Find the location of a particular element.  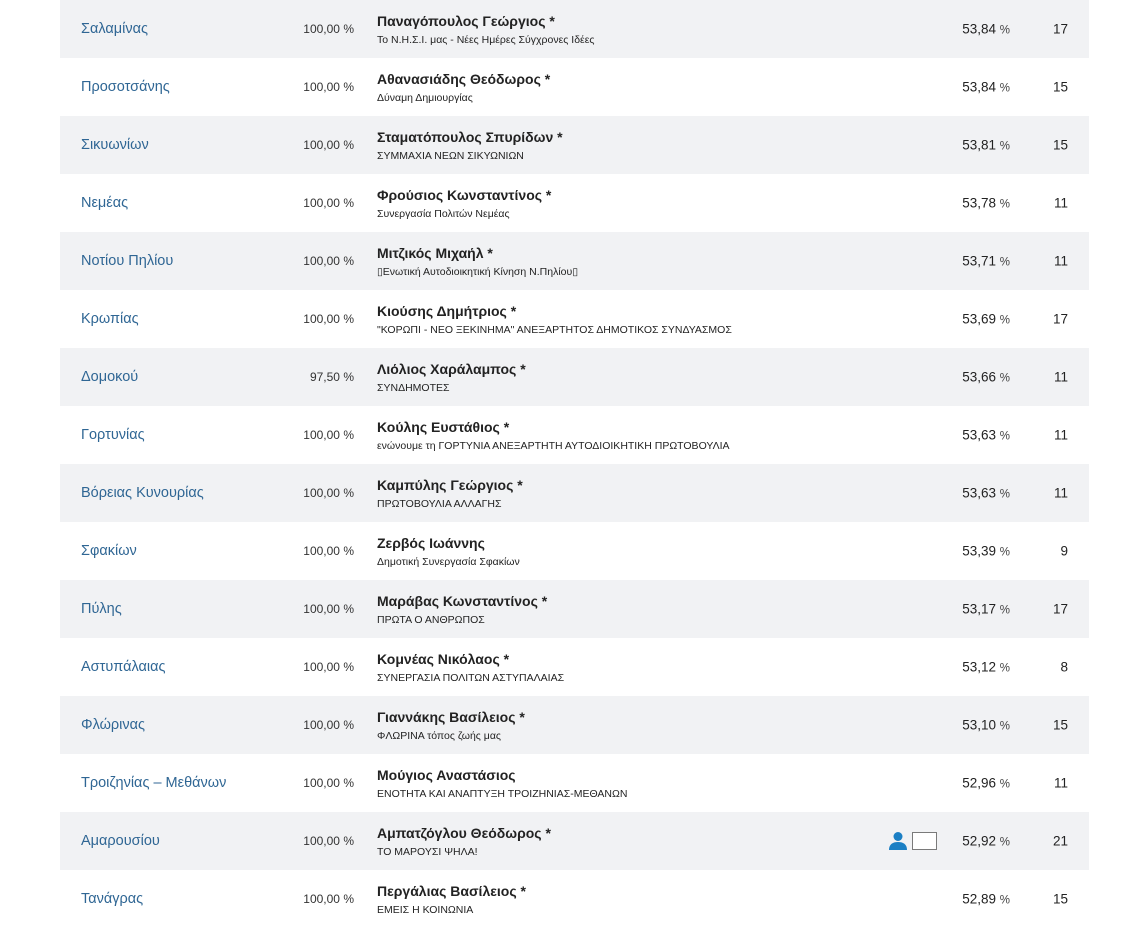

candidate-cell: Μαράβας Κωνσταντίνος * ΠΡΩΤΑ Ο ΑΝΘΡΩΠΟΣ is located at coordinates (462, 609).